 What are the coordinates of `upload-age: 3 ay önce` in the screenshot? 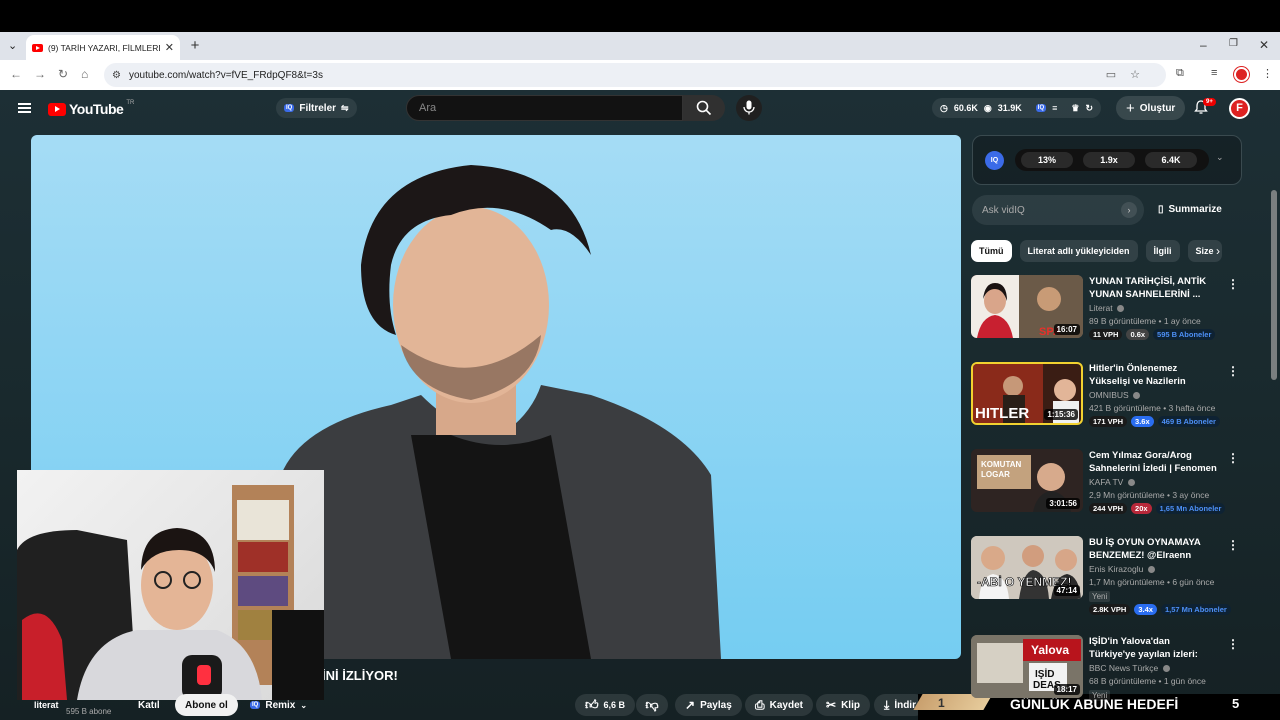 It's located at (1191, 495).